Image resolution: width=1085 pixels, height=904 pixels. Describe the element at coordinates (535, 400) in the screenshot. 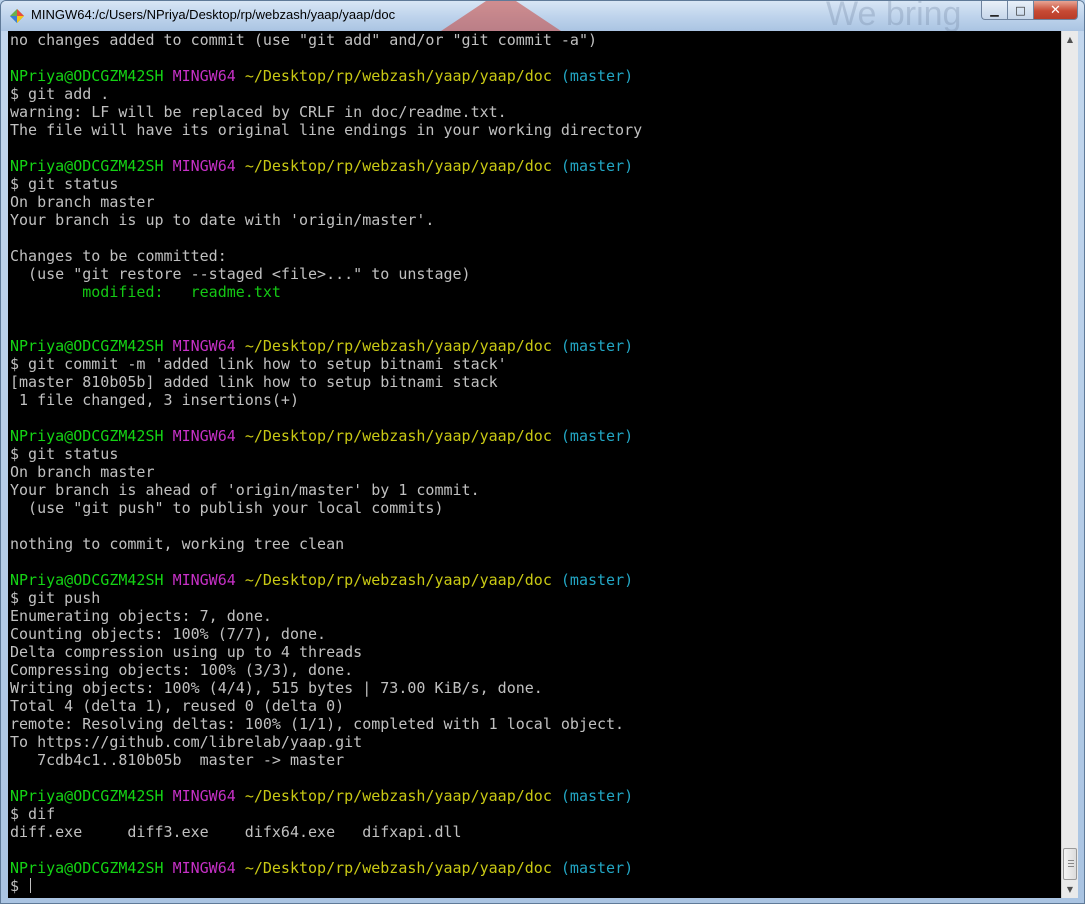

I see `terminal-line: 1 file changed, 3 insertions(+)` at that location.